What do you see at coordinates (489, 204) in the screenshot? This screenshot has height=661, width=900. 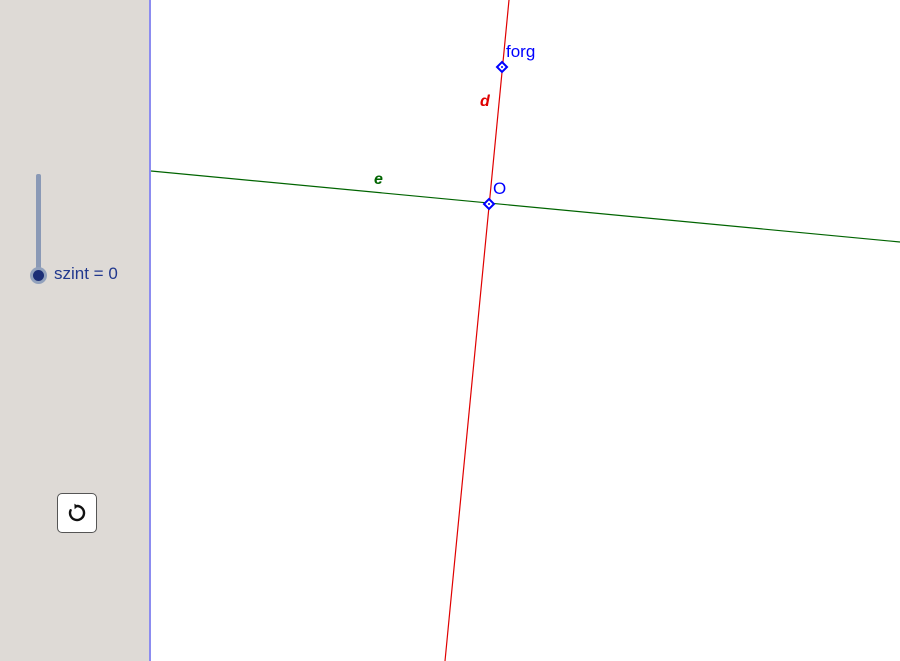 I see `point-O` at bounding box center [489, 204].